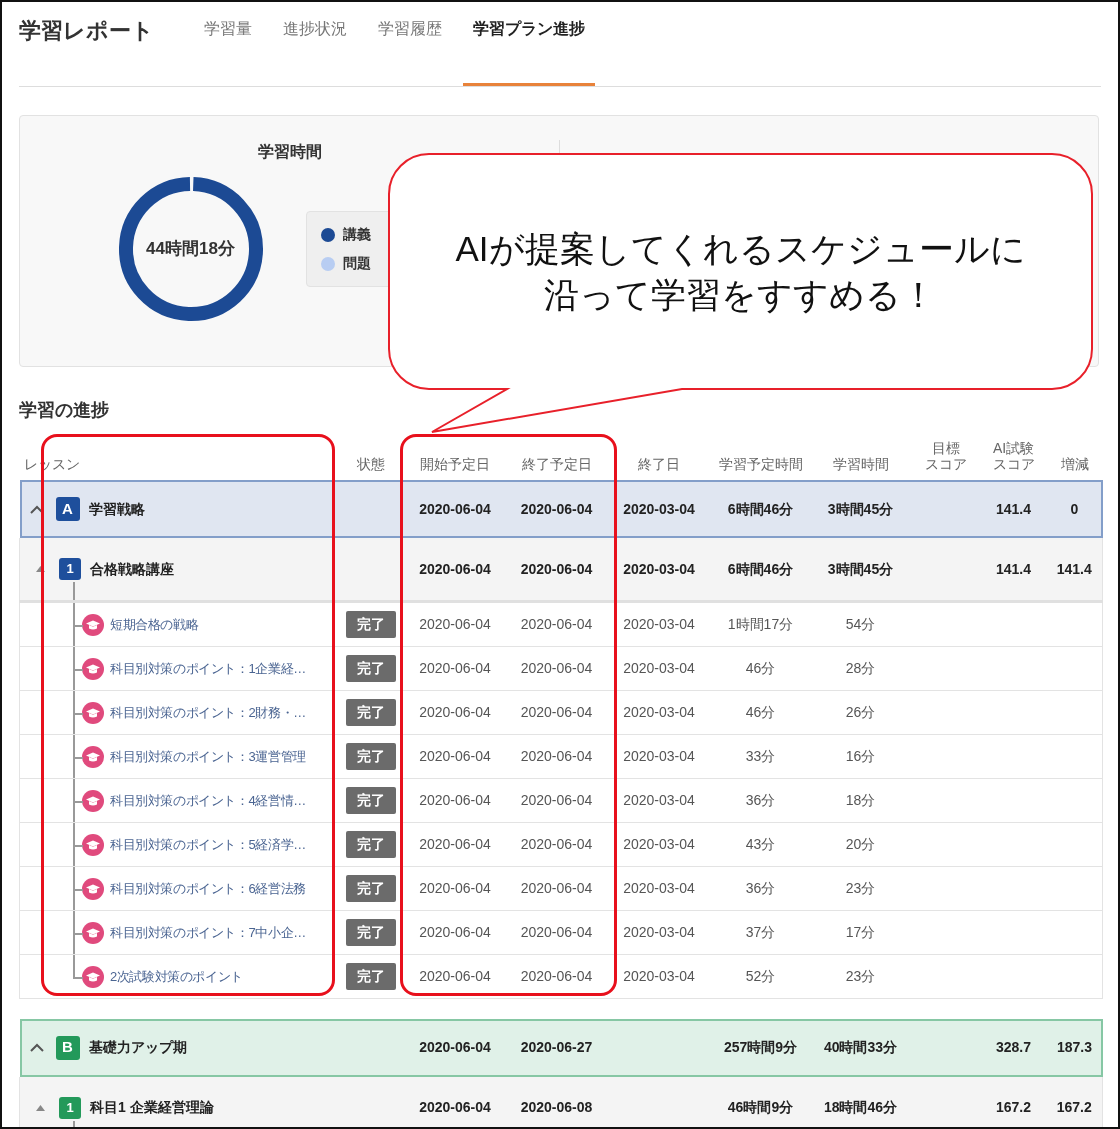 This screenshot has height=1129, width=1120. Describe the element at coordinates (760, 509) in the screenshot. I see `table-cell: 6時間46分` at that location.